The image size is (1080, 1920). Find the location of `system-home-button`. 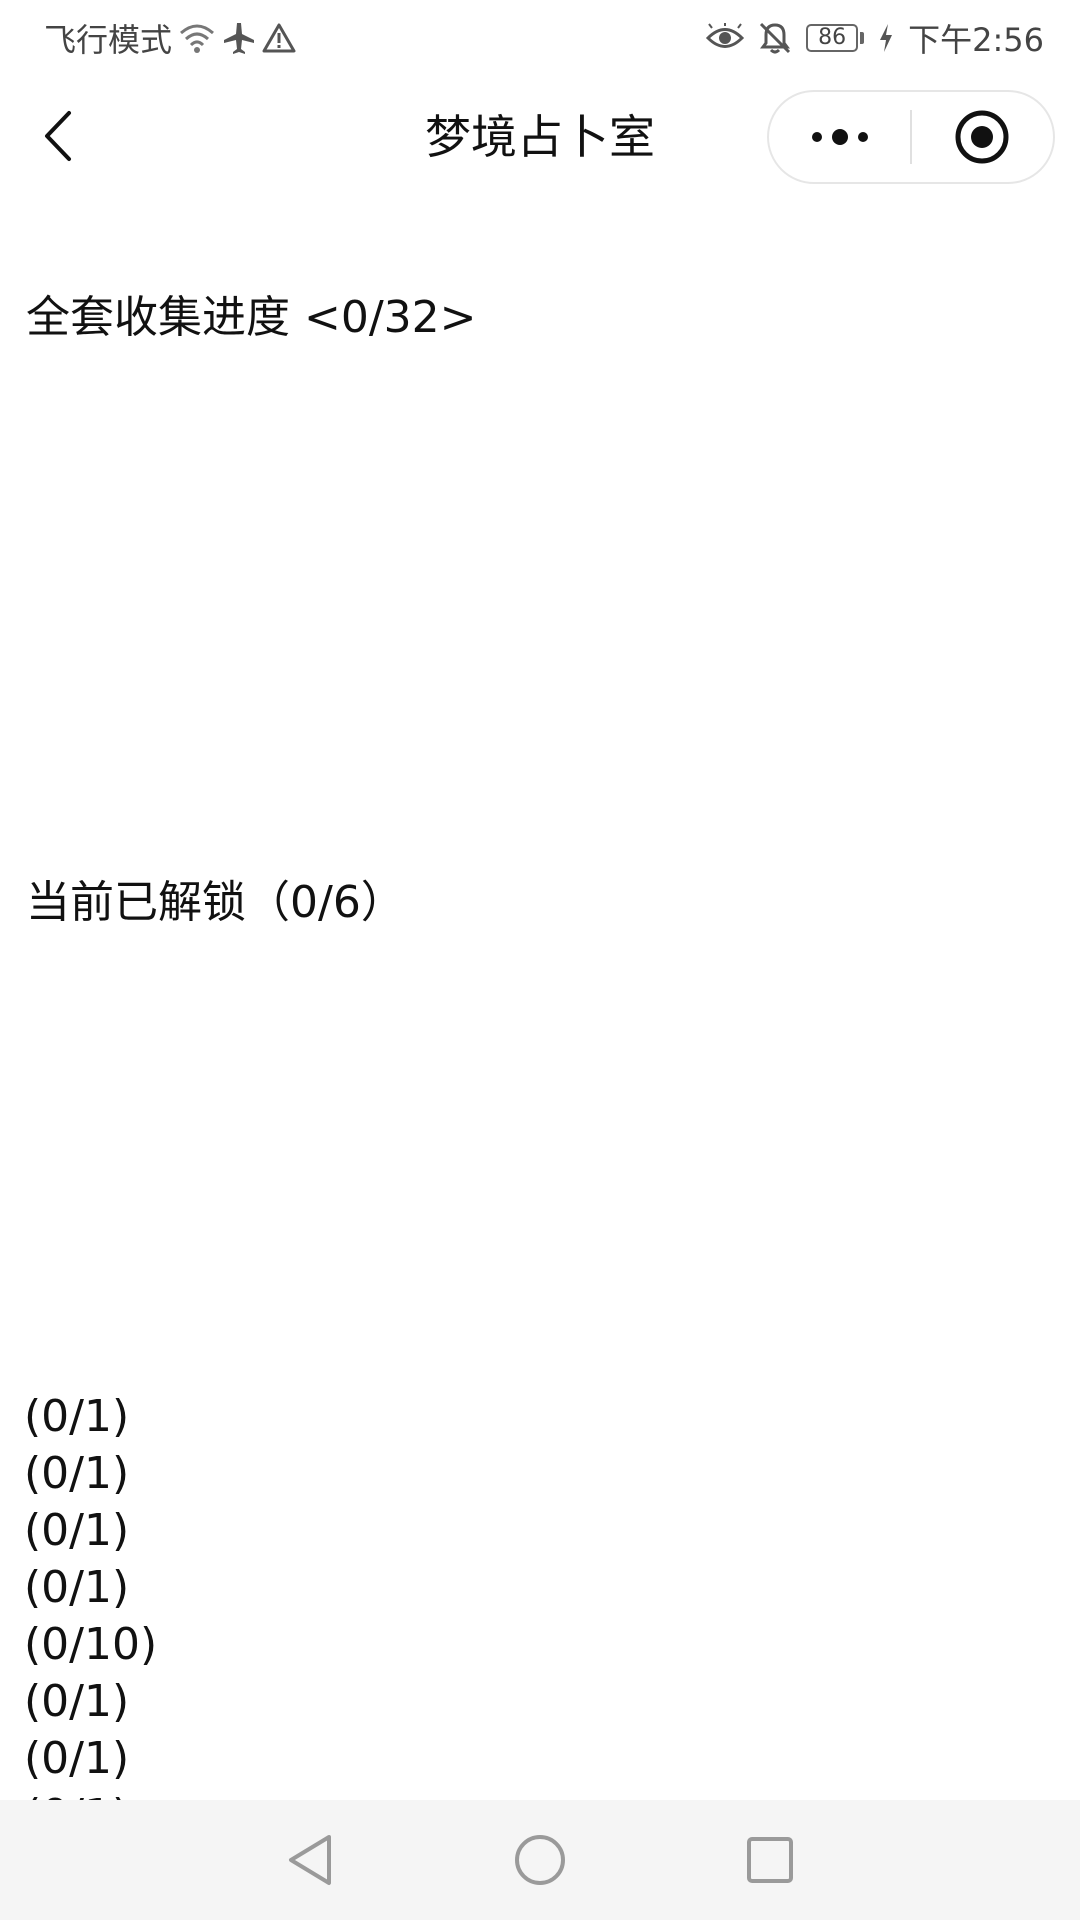

system-home-button is located at coordinates (540, 1860).